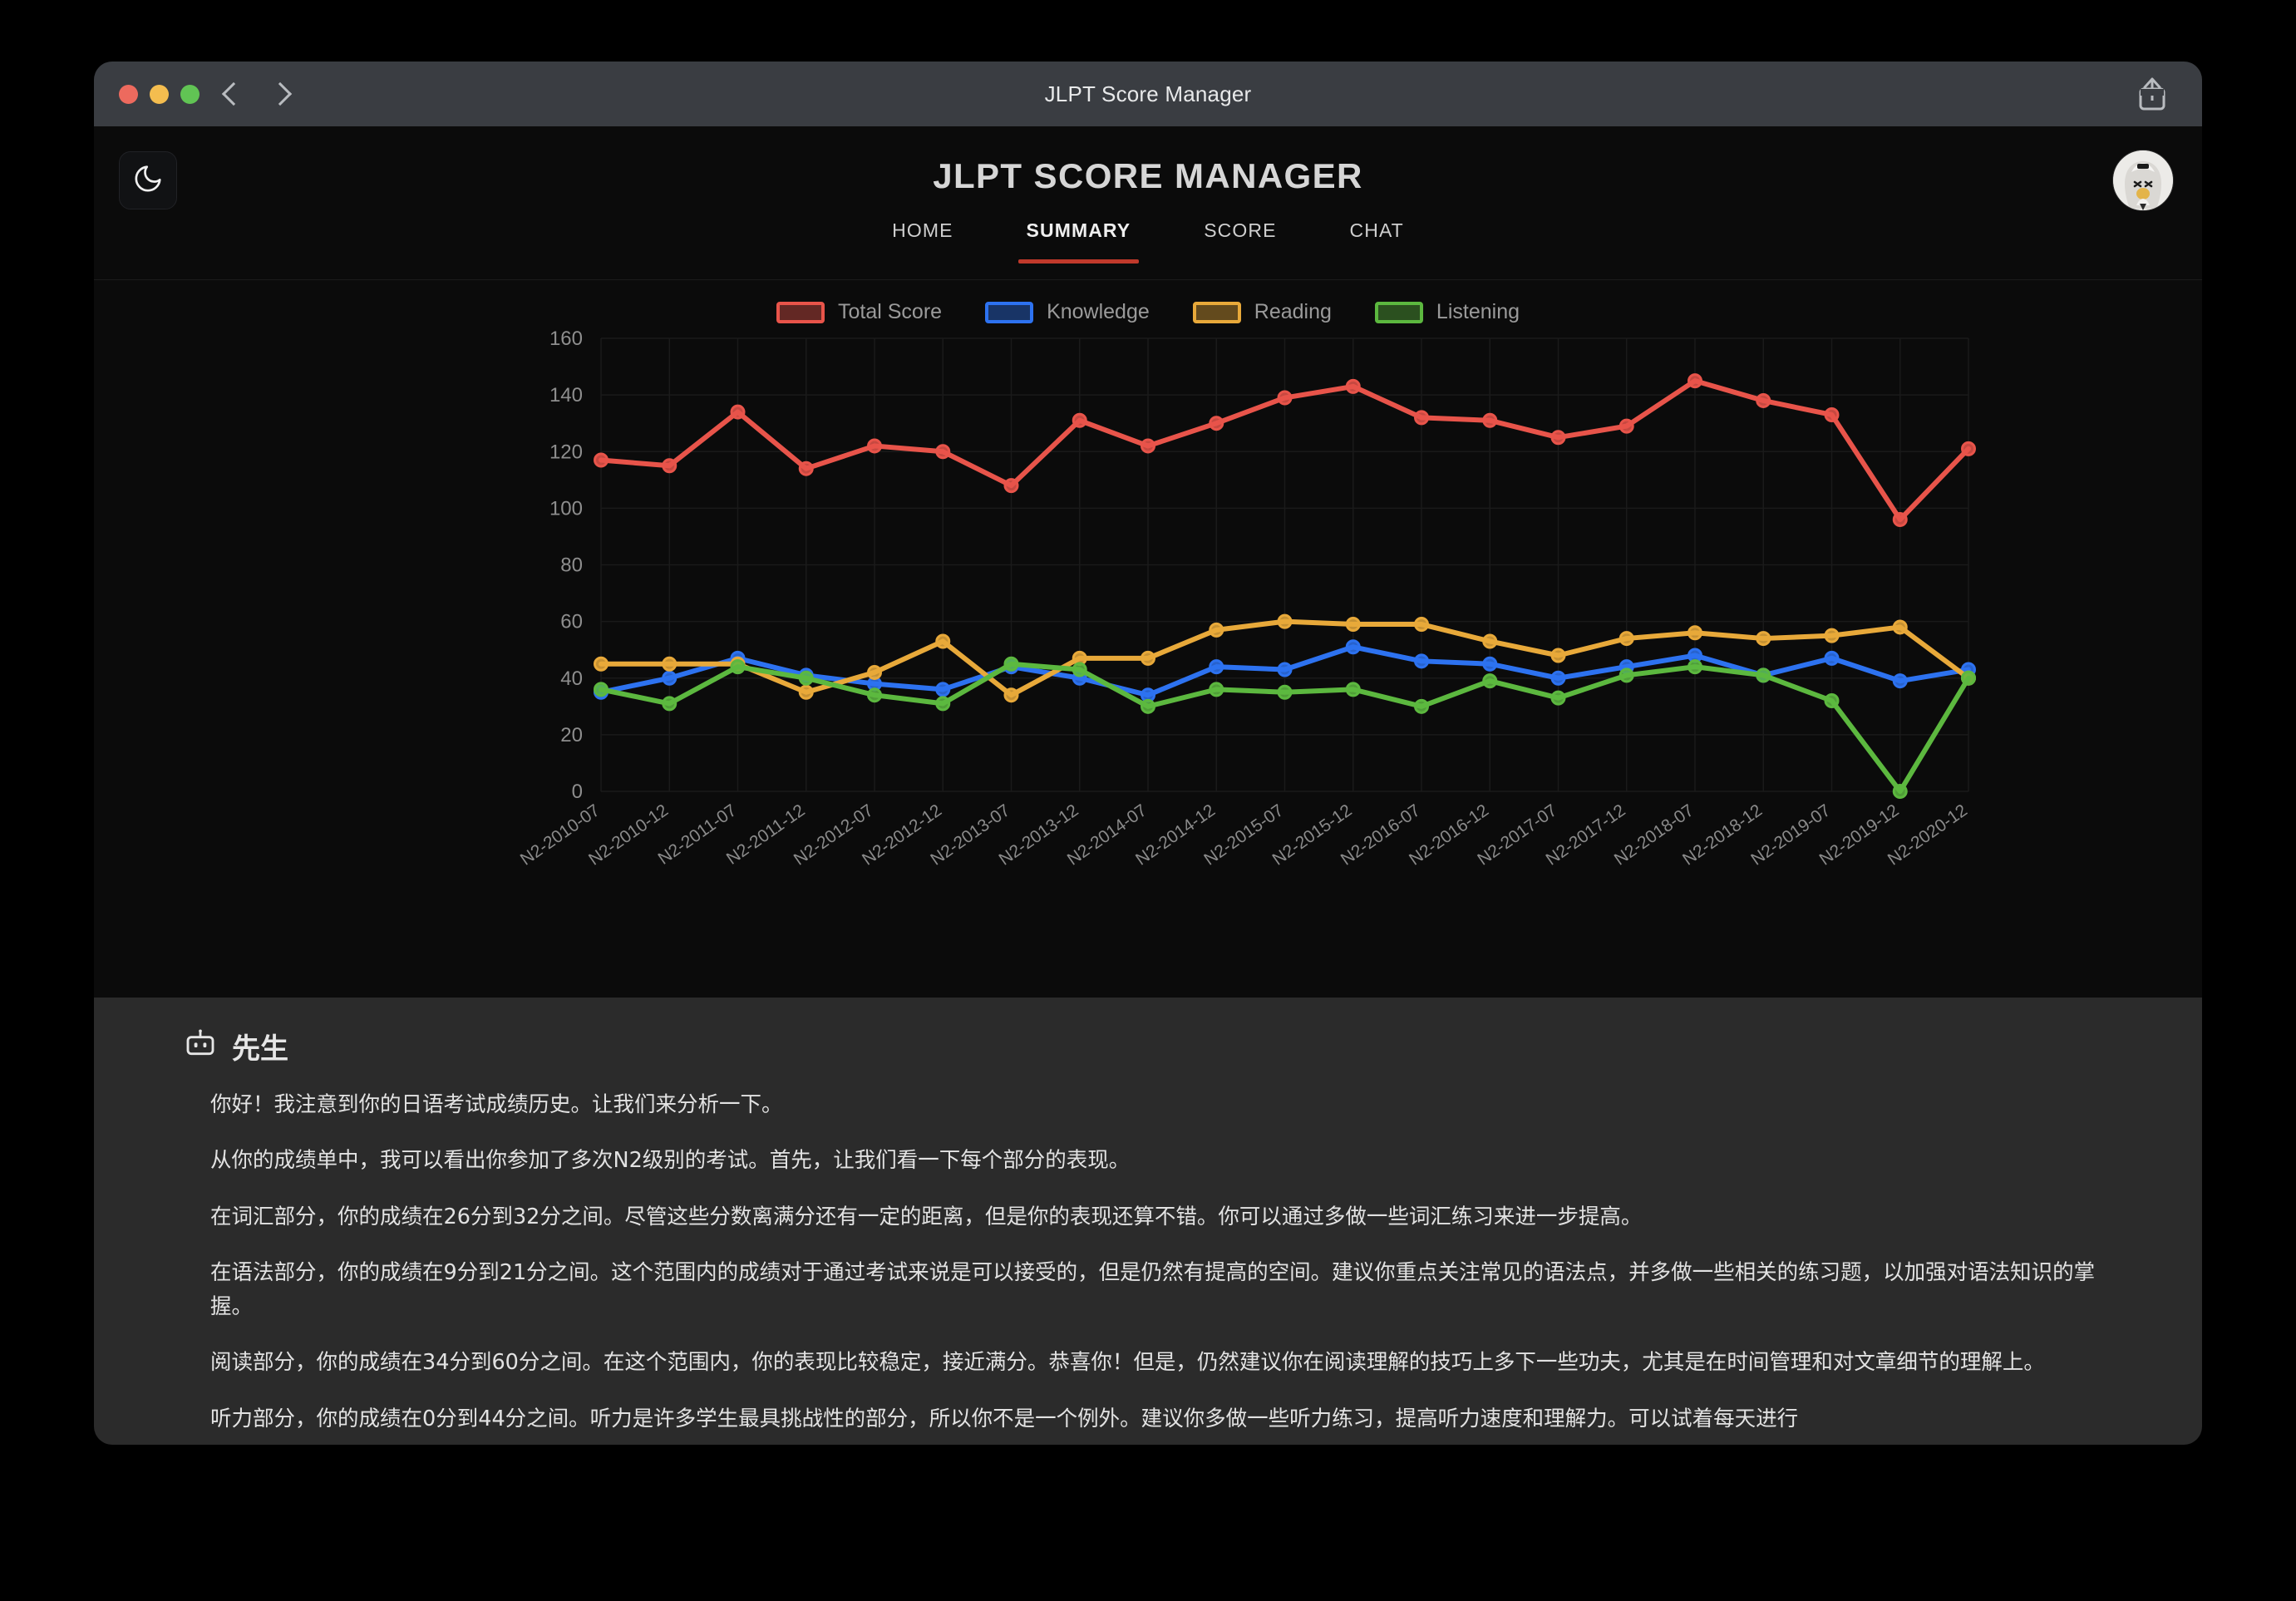 This screenshot has height=1601, width=2296. I want to click on tab-chat: CHAT, so click(1377, 239).